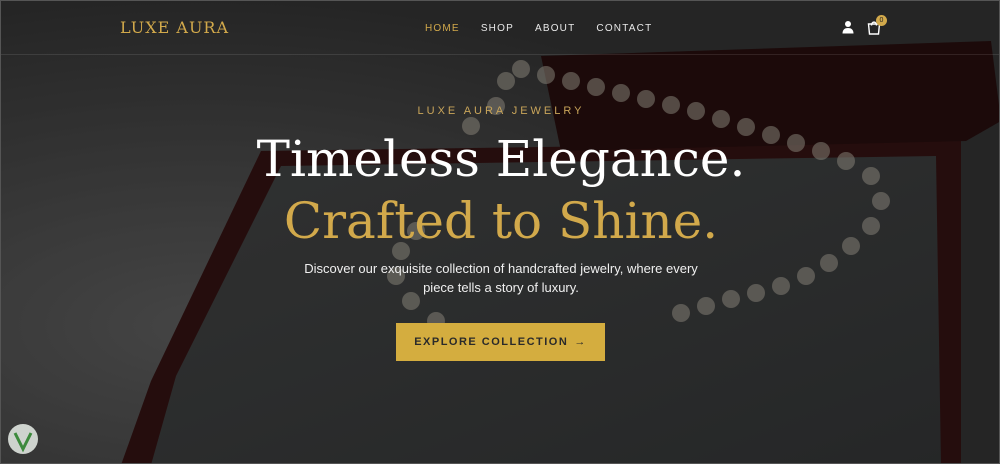 The height and width of the screenshot is (464, 1000). What do you see at coordinates (491, 342) in the screenshot?
I see `explore-collection-label: EXPLORE COLLECTION` at bounding box center [491, 342].